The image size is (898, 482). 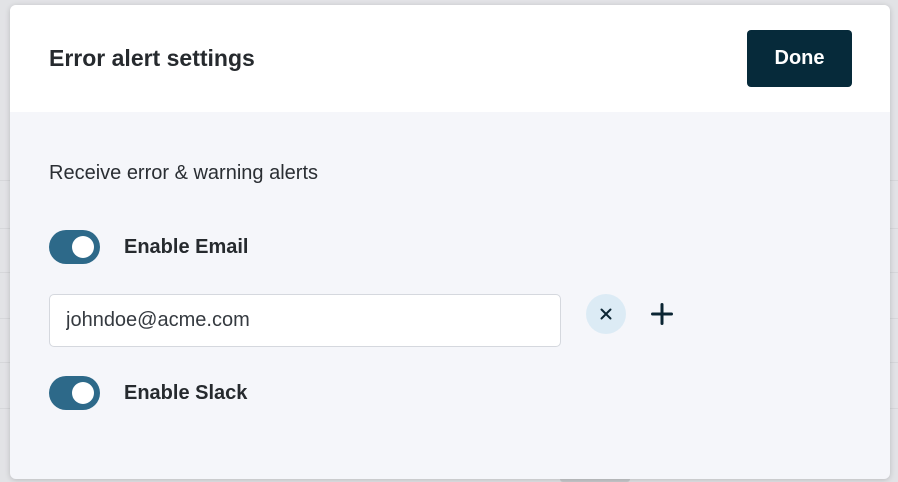 I want to click on done-button: Done, so click(x=799, y=58).